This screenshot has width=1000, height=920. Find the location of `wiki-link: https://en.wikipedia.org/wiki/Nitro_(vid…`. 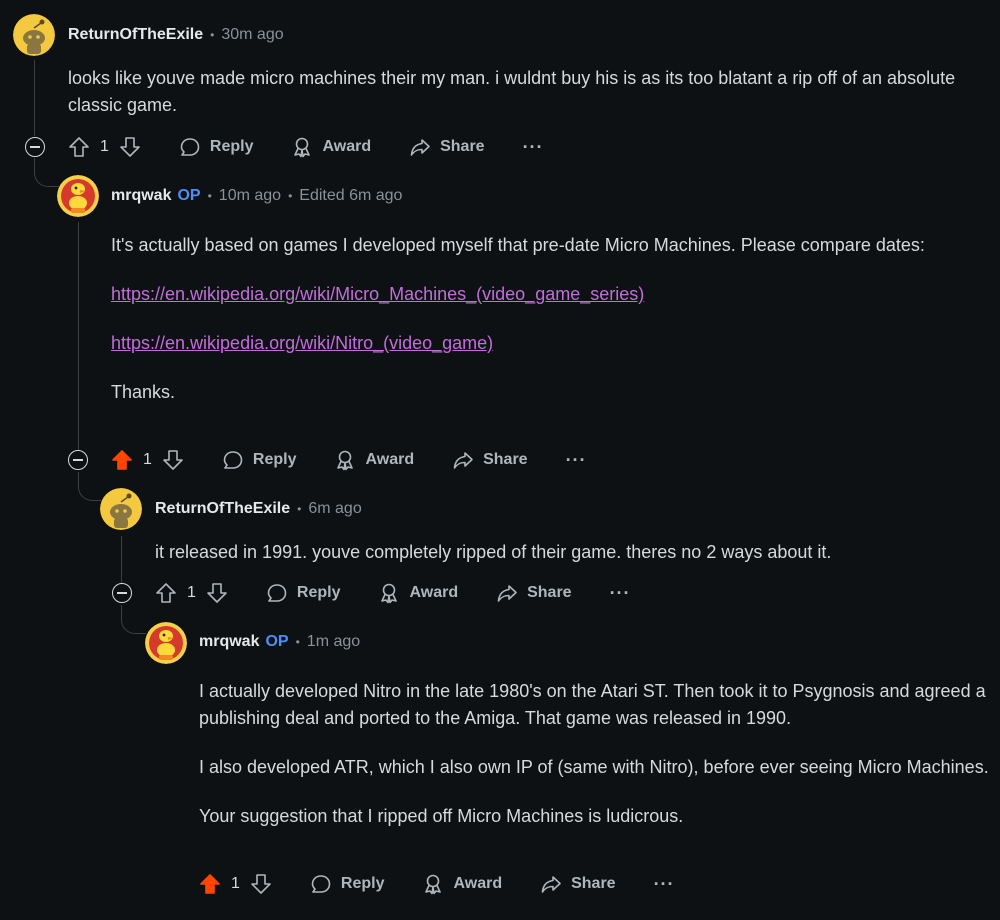

wiki-link: https://en.wikipedia.org/wiki/Nitro_(vid… is located at coordinates (302, 343).